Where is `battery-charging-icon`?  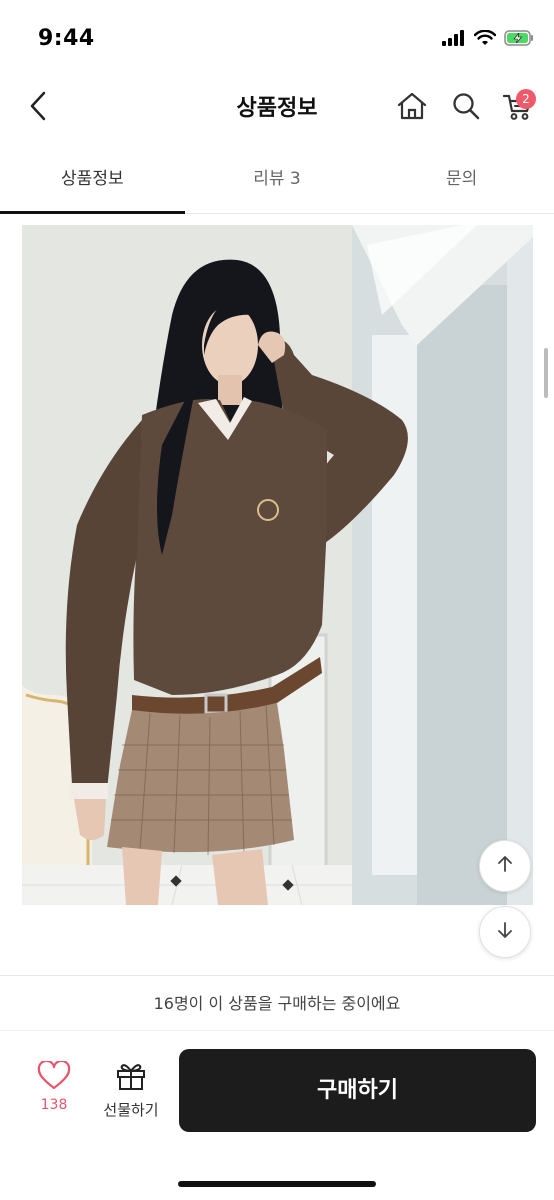
battery-charging-icon is located at coordinates (519, 40).